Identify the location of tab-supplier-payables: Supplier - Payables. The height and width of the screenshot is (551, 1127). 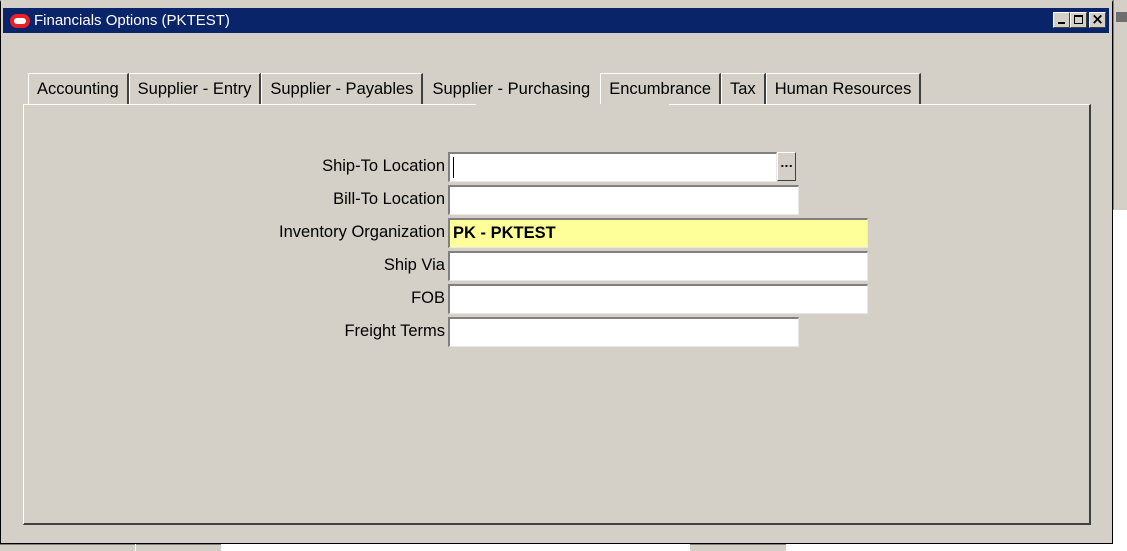
(342, 88).